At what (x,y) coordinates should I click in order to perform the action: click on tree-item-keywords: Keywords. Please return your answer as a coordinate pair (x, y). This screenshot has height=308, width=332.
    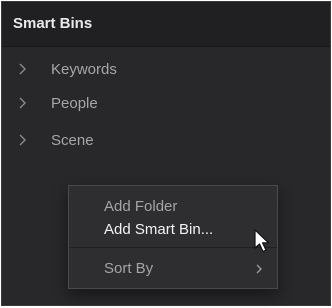
    Looking at the image, I should click on (166, 71).